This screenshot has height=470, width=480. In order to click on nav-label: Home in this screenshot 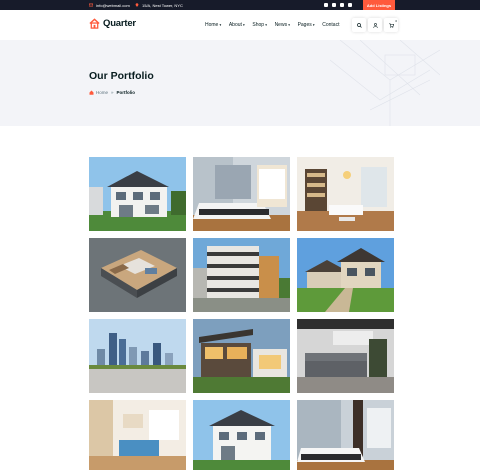, I will do `click(212, 25)`.